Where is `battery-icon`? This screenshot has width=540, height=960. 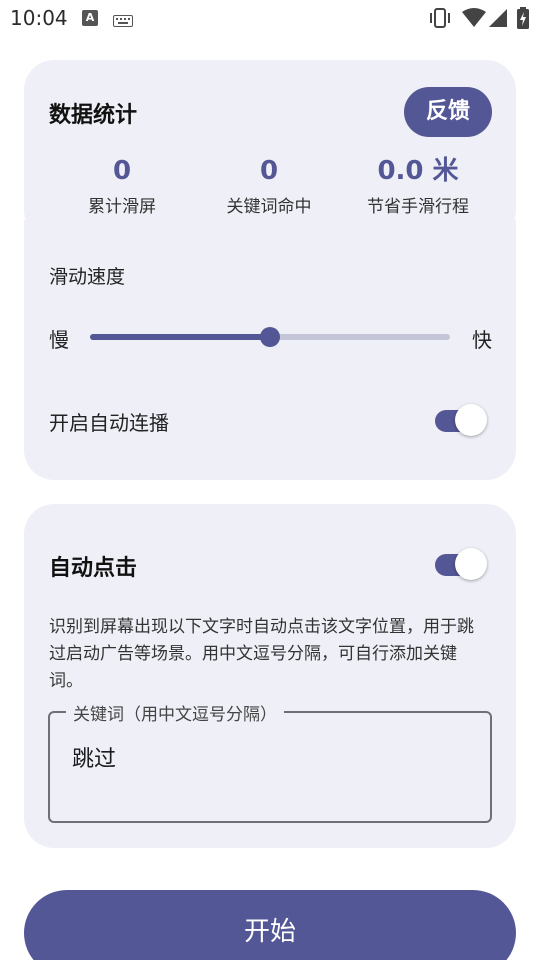 battery-icon is located at coordinates (523, 20).